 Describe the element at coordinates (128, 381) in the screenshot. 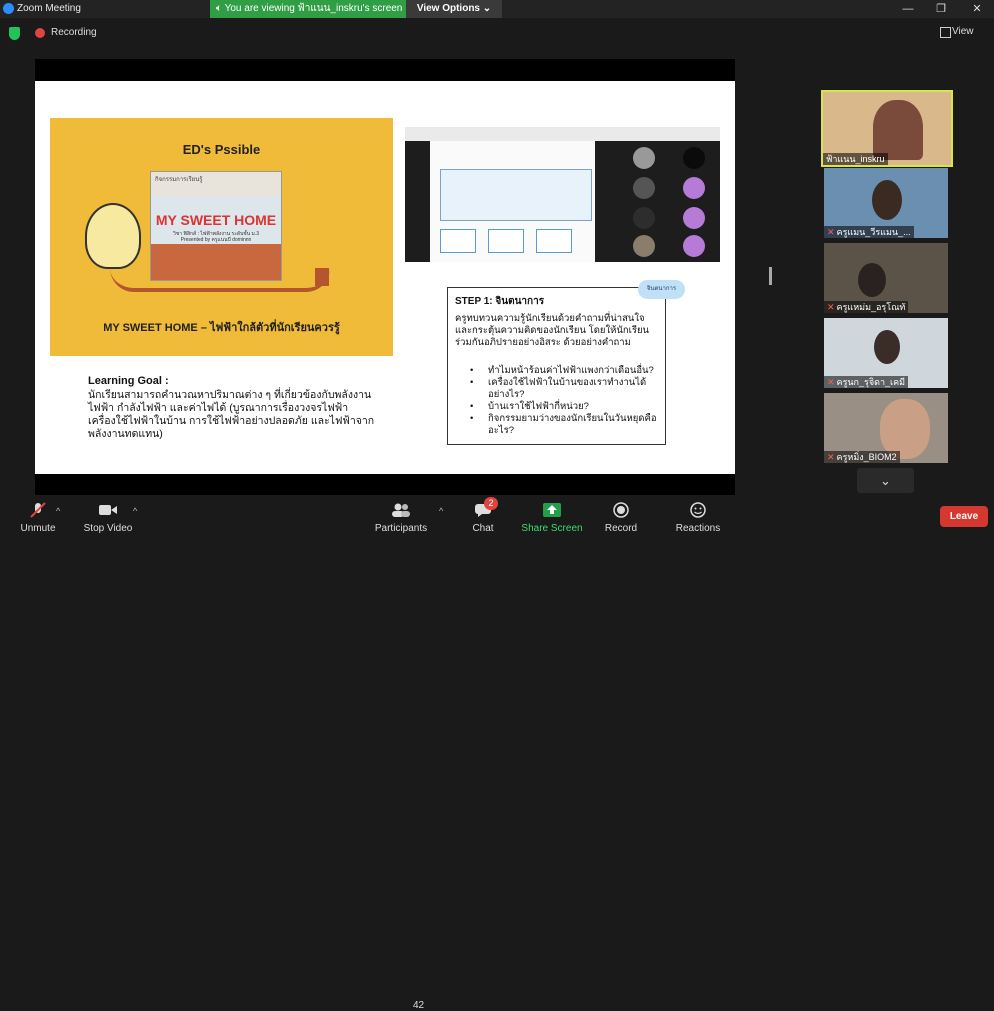

I see `learning-goal-title: Learning Goal :` at that location.